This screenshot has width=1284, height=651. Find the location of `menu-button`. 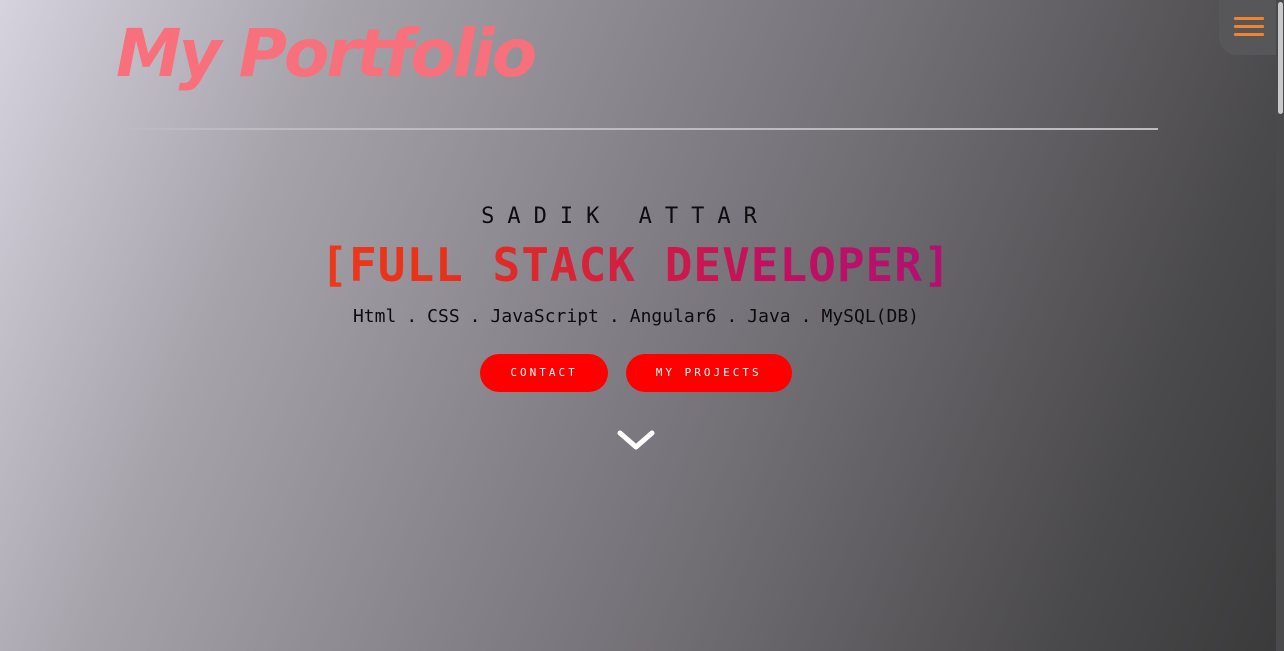

menu-button is located at coordinates (1247, 27).